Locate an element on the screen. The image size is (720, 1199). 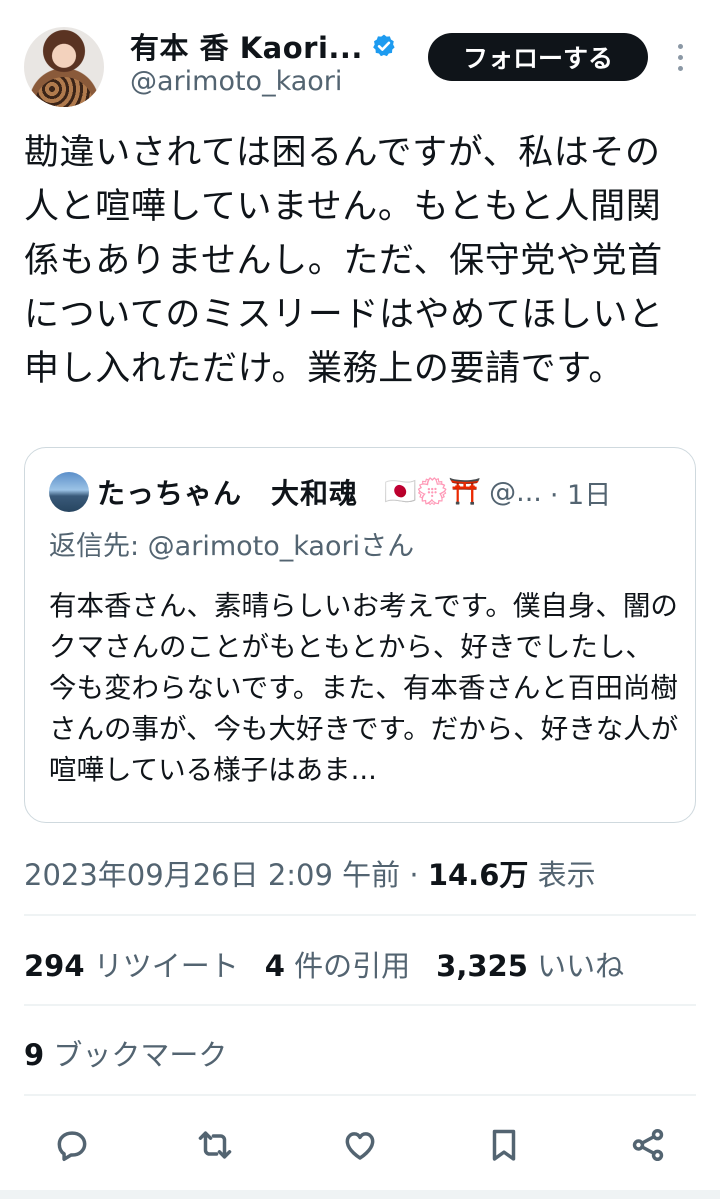
quoted-author-name: たっちゃん 大和魂 is located at coordinates (228, 493).